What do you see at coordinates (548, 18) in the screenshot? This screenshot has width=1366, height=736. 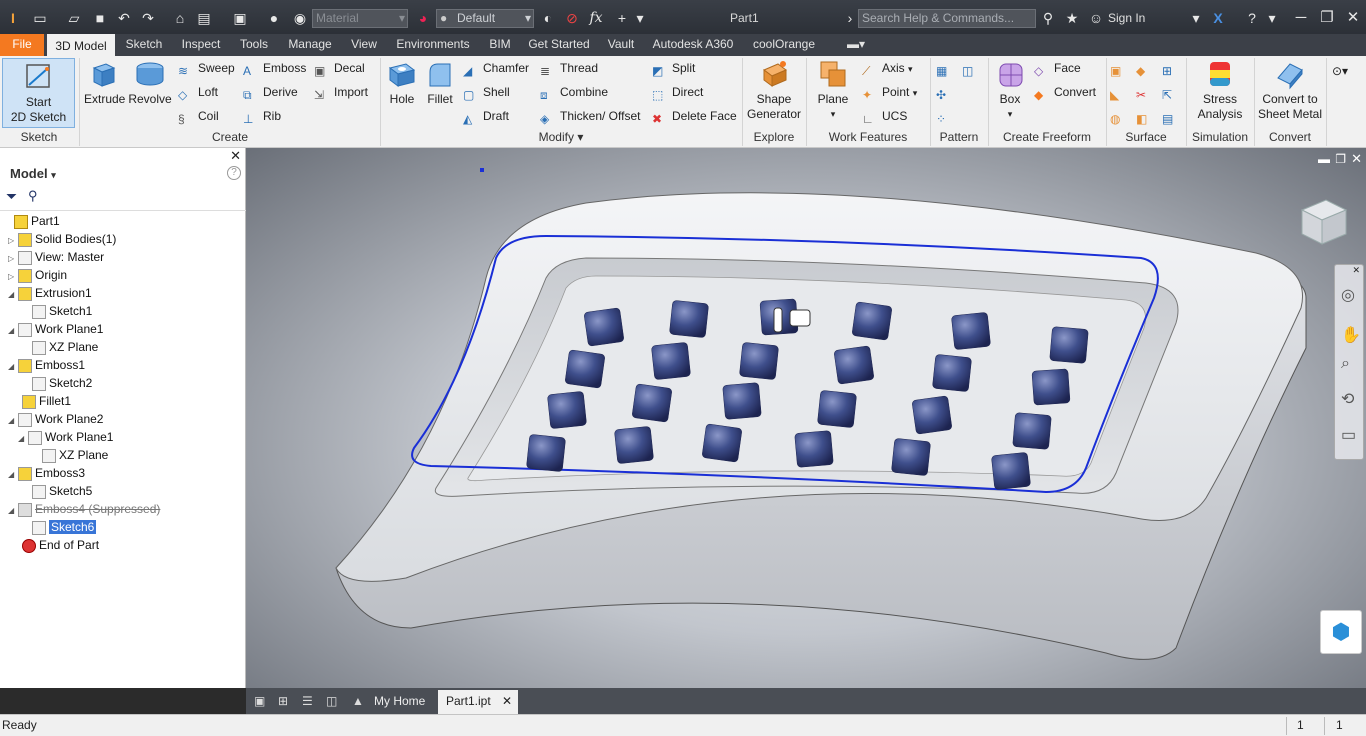 I see `adjust-icon: ◐` at bounding box center [548, 18].